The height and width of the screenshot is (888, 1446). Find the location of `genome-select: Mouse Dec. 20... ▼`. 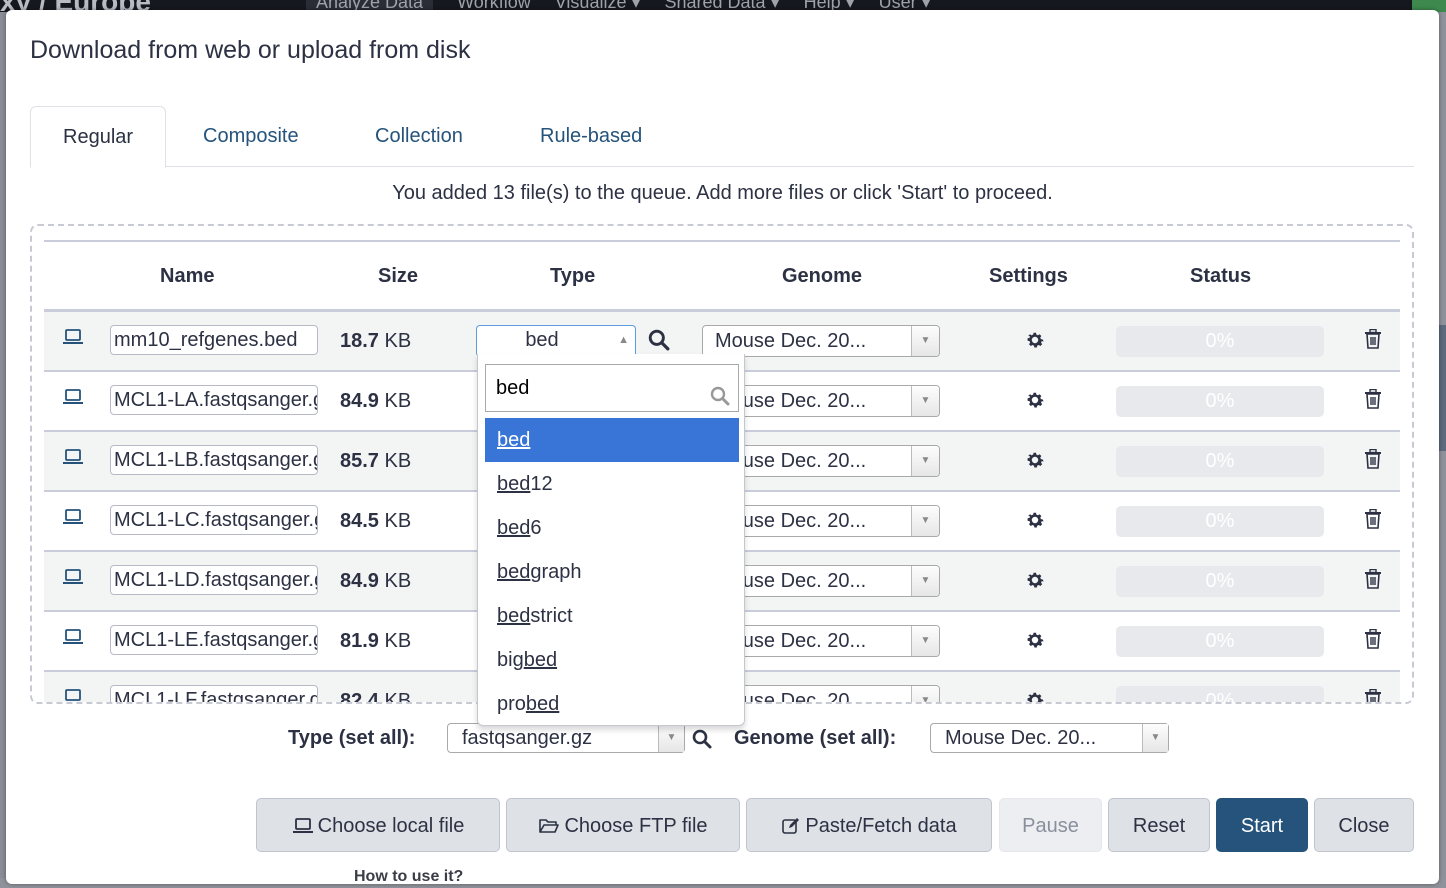

genome-select: Mouse Dec. 20... ▼ is located at coordinates (821, 341).